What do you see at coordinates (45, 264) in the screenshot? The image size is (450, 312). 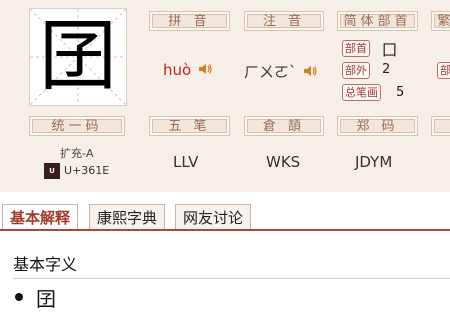 I see `section-title: 基本字义` at bounding box center [45, 264].